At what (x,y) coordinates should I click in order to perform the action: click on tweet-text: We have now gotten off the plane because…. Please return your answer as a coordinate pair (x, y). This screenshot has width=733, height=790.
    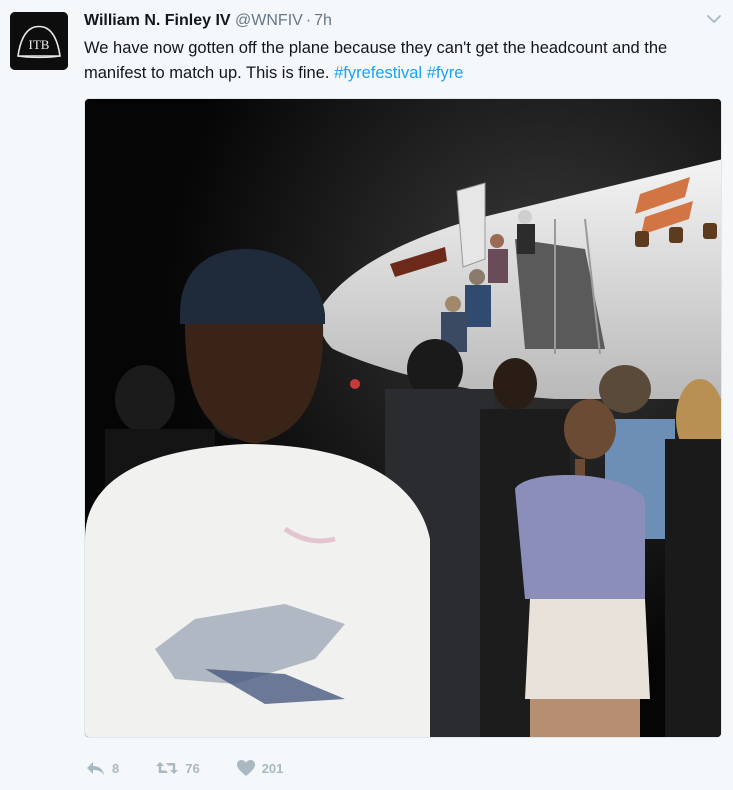
    Looking at the image, I should click on (404, 61).